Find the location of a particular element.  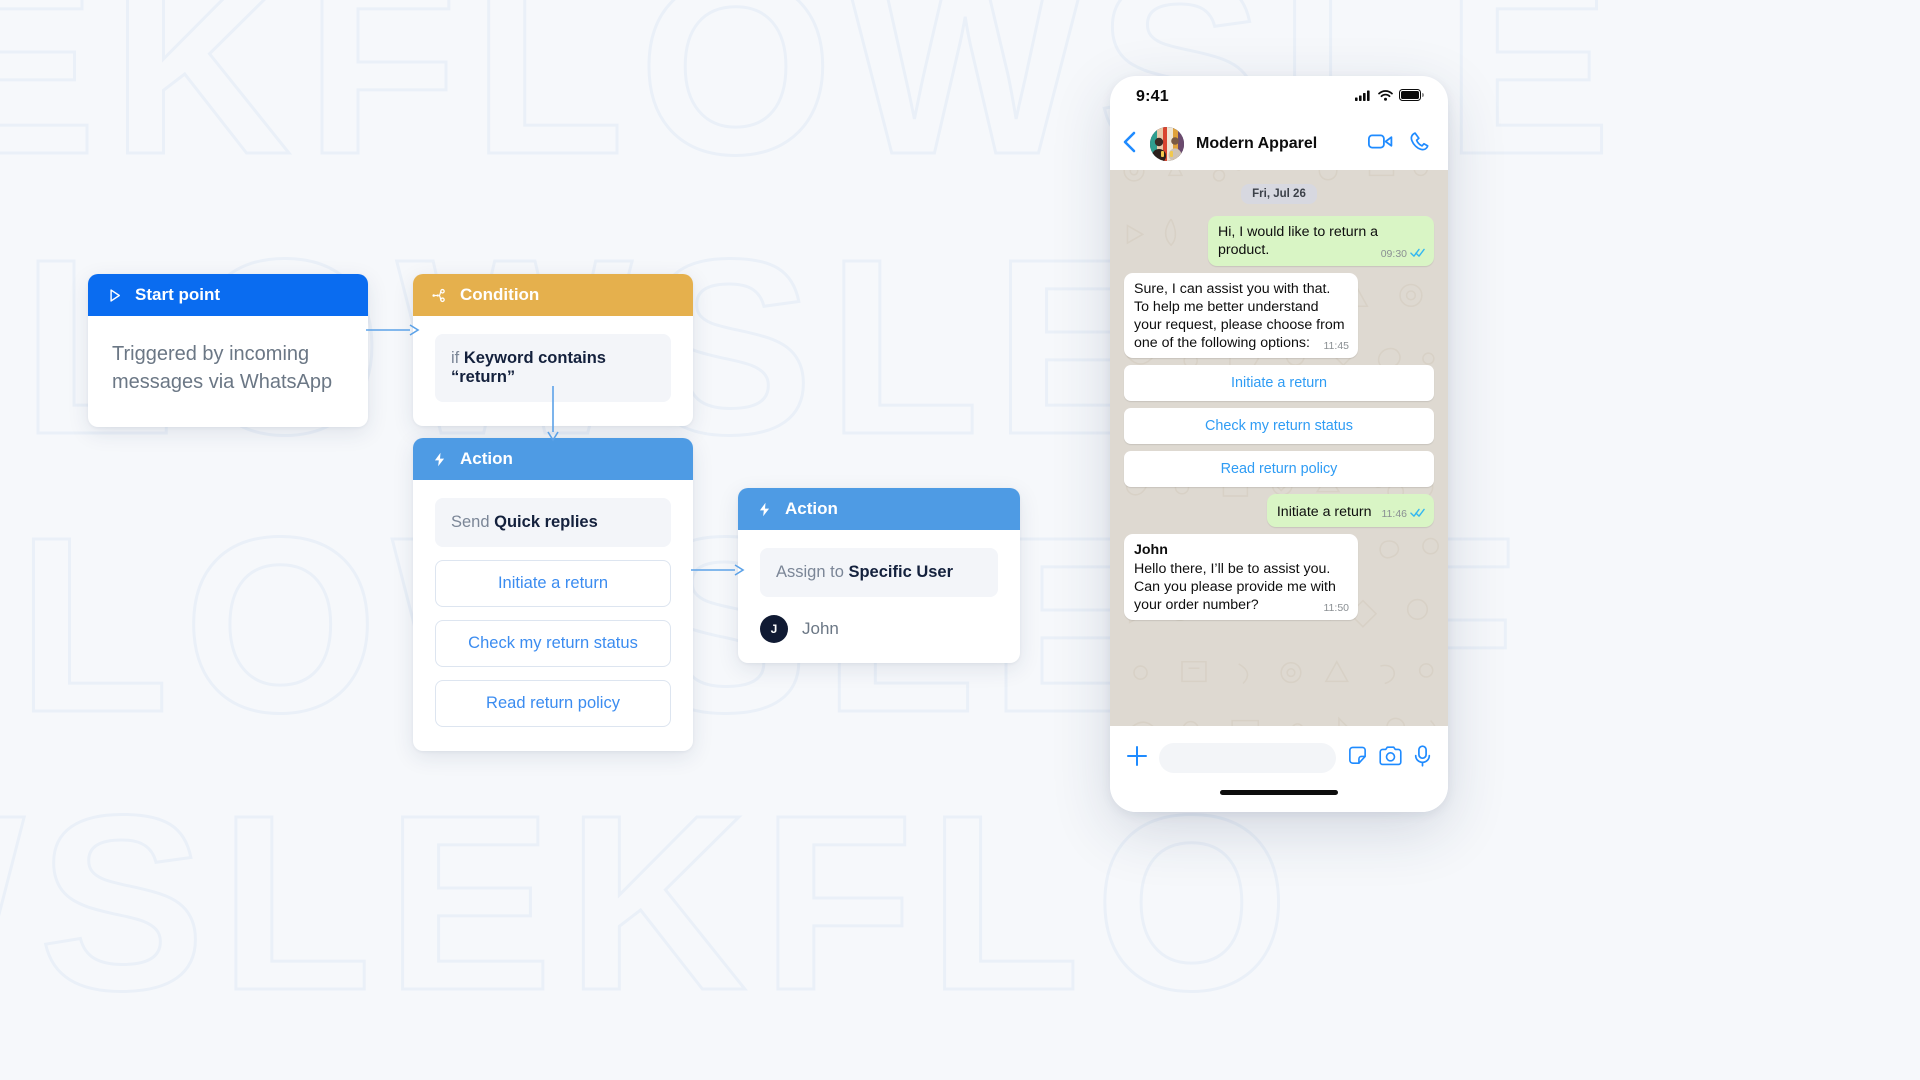

message-meta: 11:45 is located at coordinates (1337, 346).